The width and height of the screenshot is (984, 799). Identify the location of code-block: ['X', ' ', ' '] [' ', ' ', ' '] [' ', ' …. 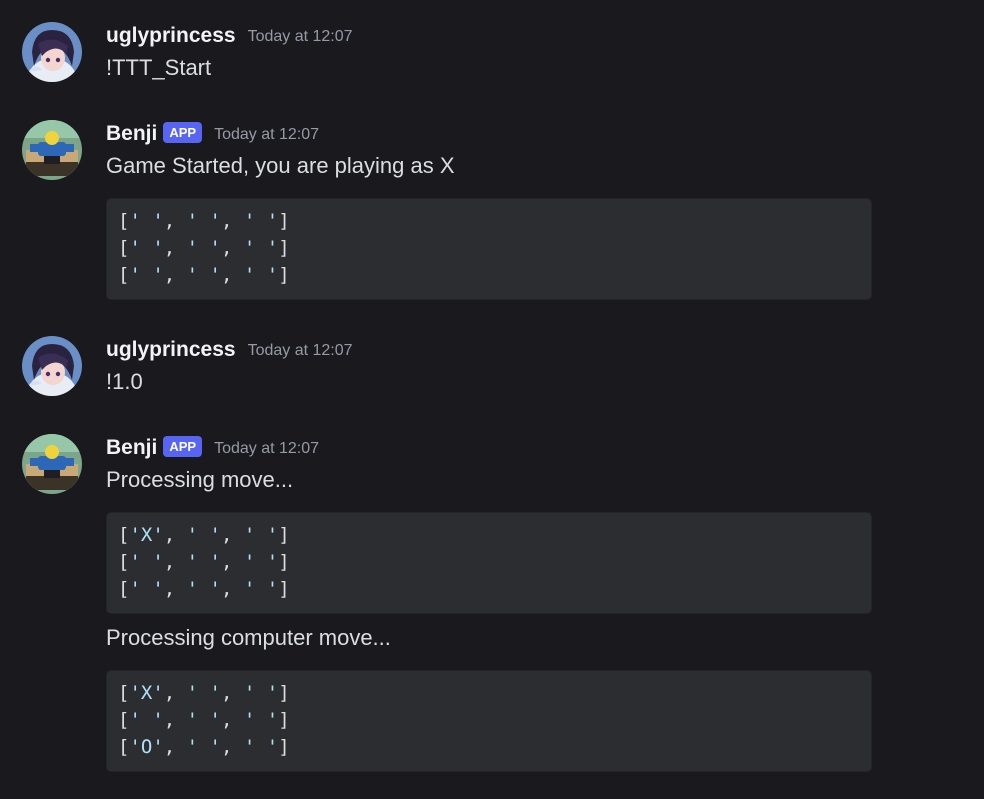
(489, 563).